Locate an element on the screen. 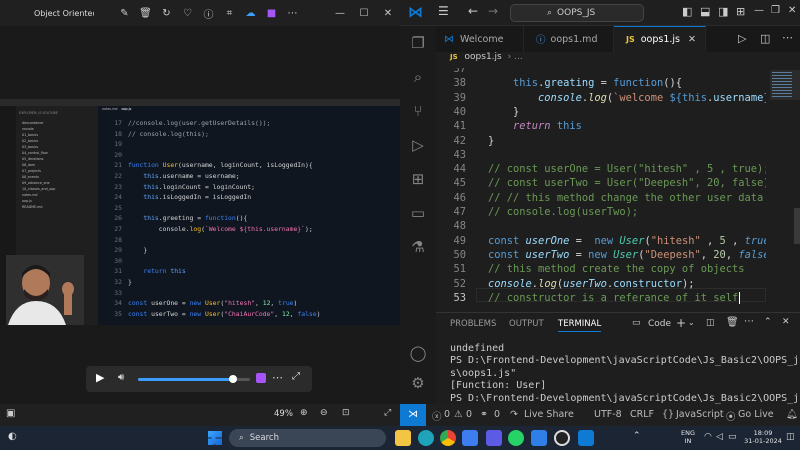 This screenshot has width=800, height=450. split-editor-icon: ◫ is located at coordinates (765, 38).